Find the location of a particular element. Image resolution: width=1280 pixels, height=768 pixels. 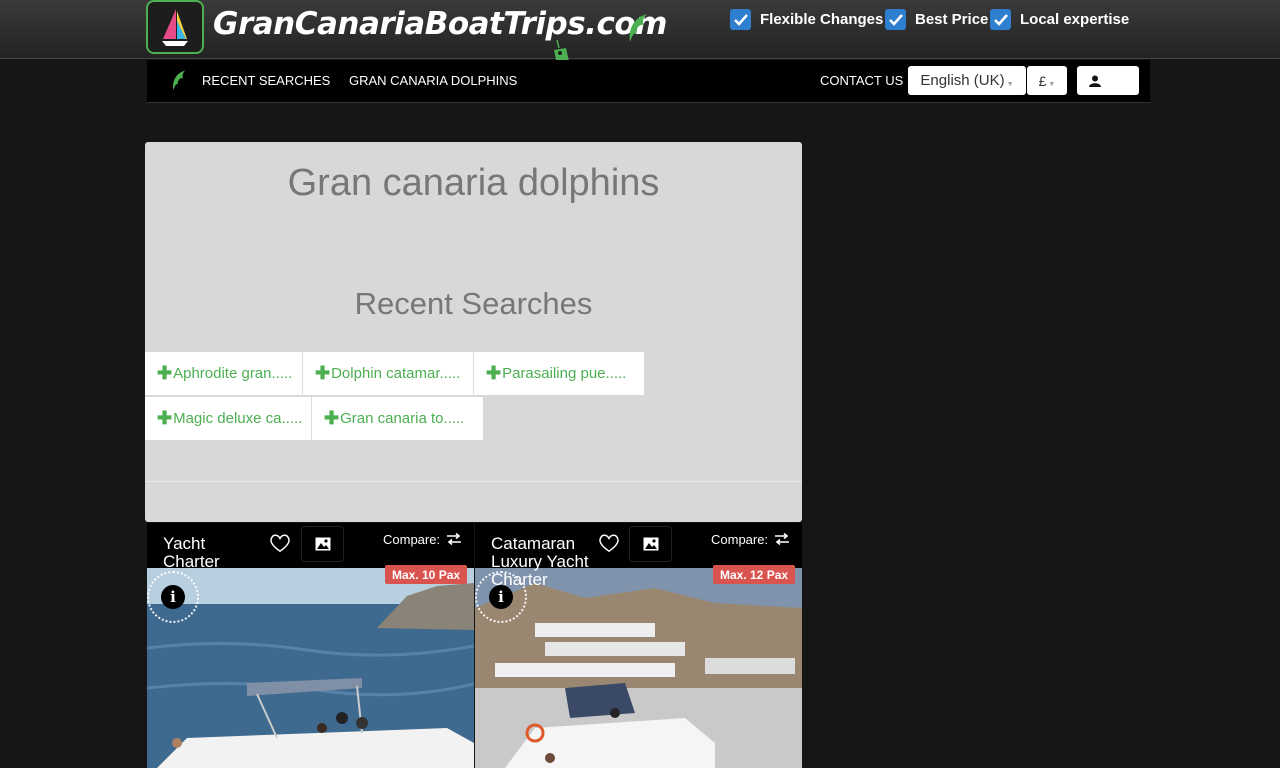

boat-card-title: Catamaran Luxury Yacht Charter is located at coordinates (551, 562).